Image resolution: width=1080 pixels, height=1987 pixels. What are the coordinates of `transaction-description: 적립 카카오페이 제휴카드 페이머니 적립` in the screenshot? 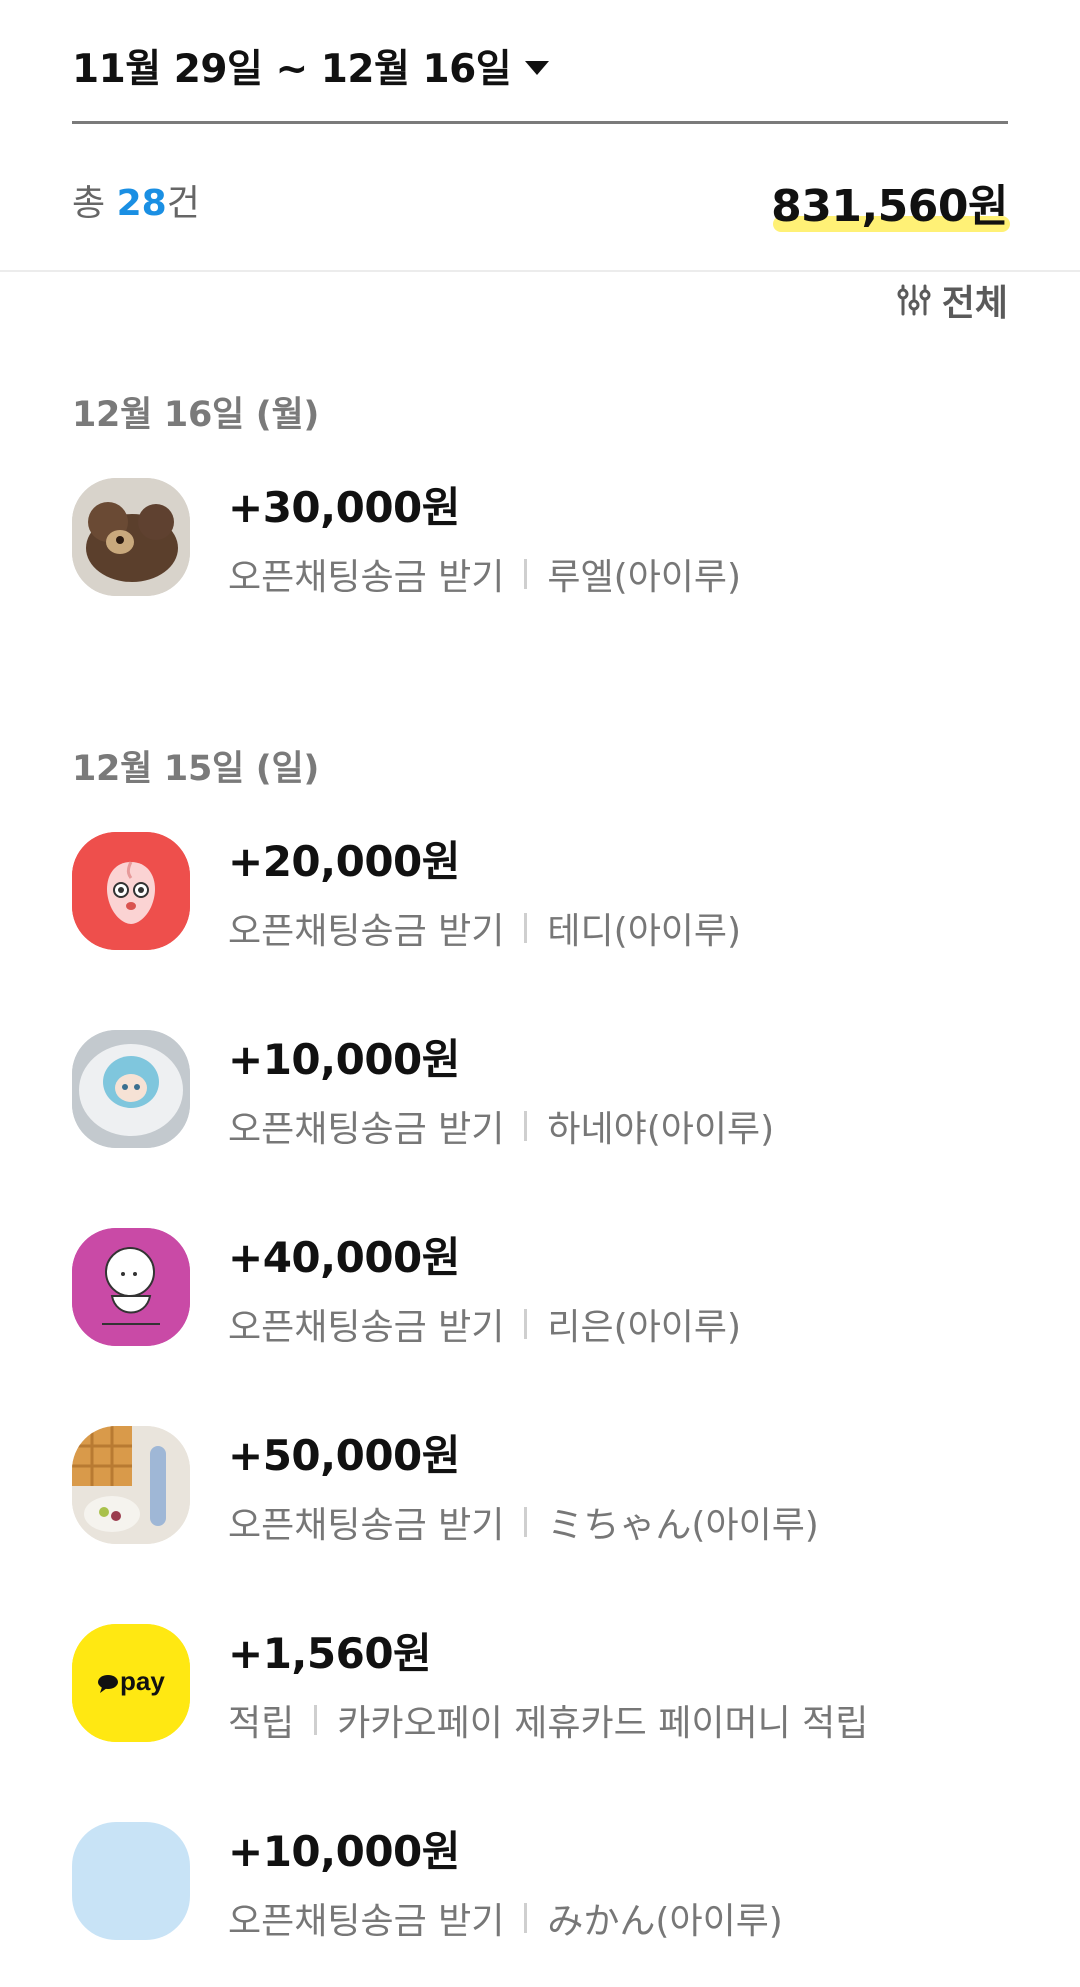 It's located at (548, 1720).